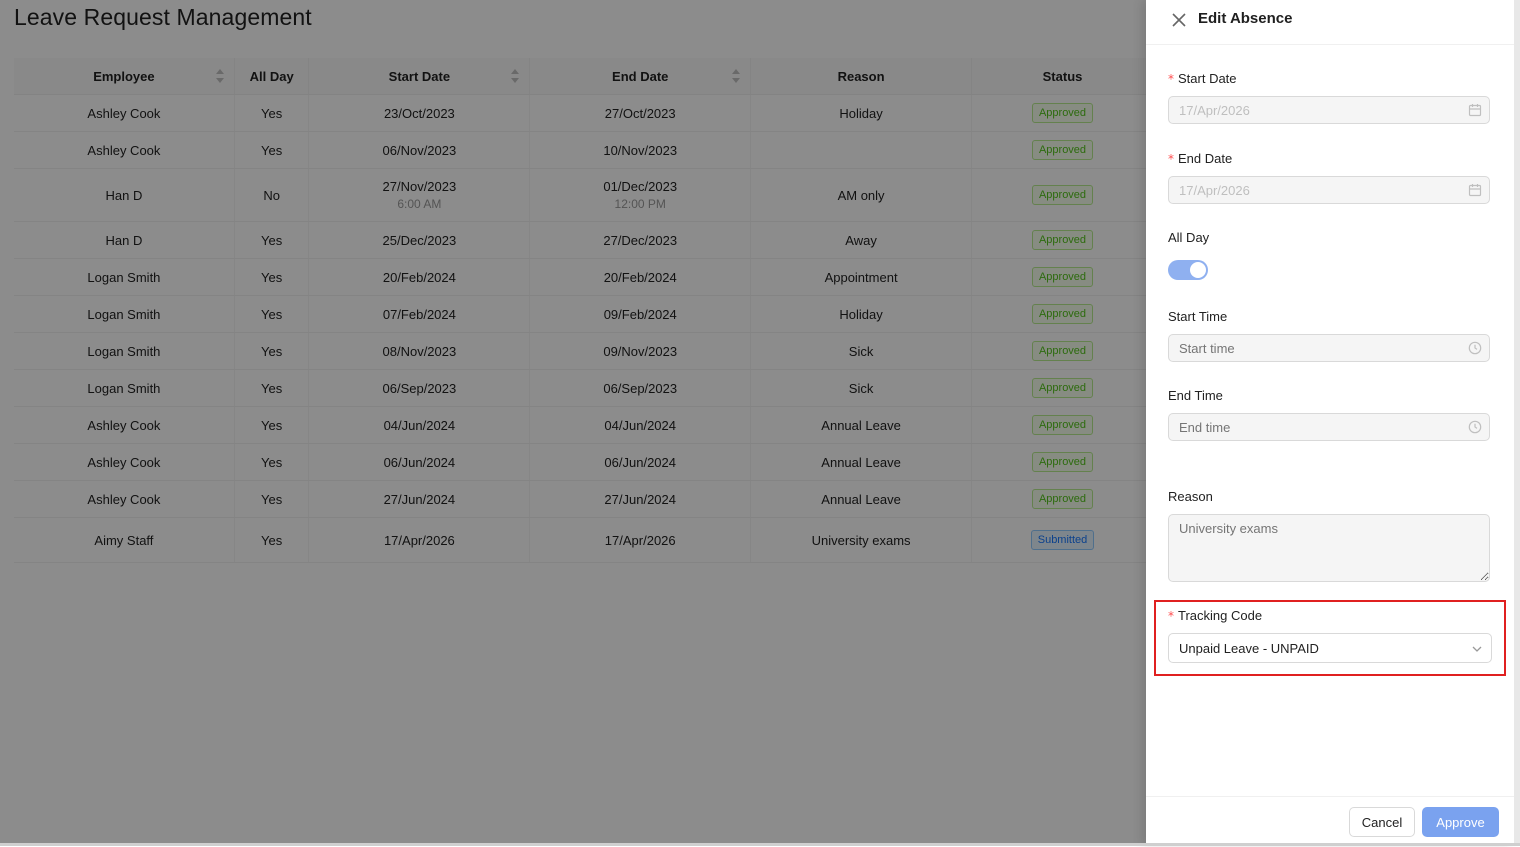  What do you see at coordinates (1179, 20) in the screenshot?
I see `close-icon` at bounding box center [1179, 20].